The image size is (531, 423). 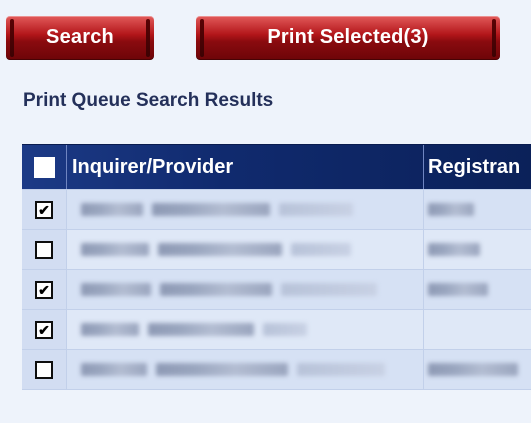 I want to click on print-selected-button: Print Selected(3), so click(x=348, y=38).